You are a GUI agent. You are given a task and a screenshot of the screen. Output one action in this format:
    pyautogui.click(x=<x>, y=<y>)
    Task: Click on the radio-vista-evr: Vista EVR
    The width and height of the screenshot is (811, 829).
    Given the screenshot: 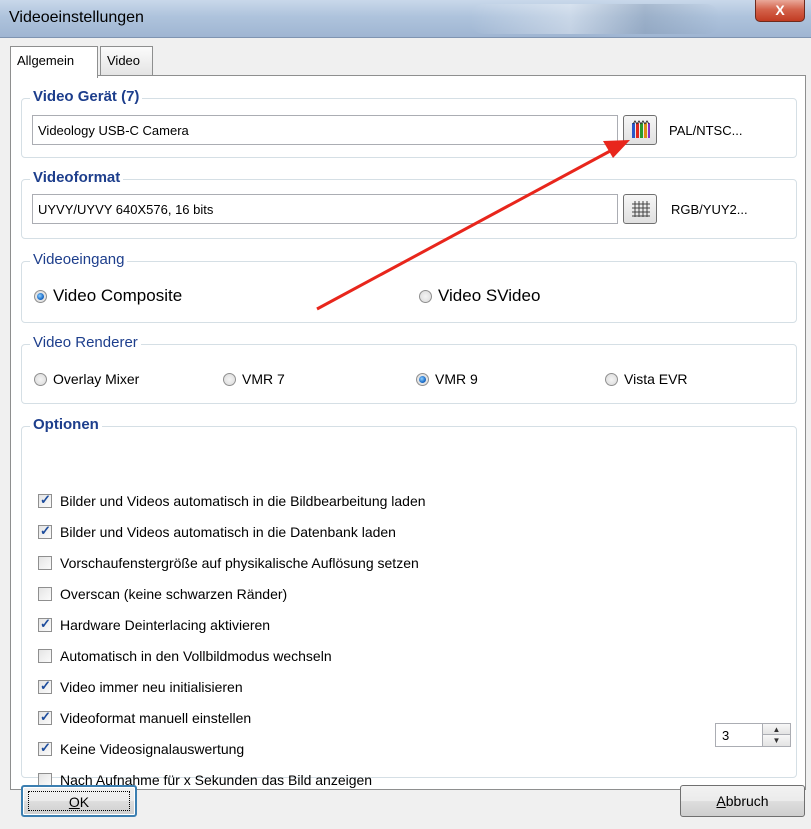 What is the action you would take?
    pyautogui.click(x=646, y=379)
    